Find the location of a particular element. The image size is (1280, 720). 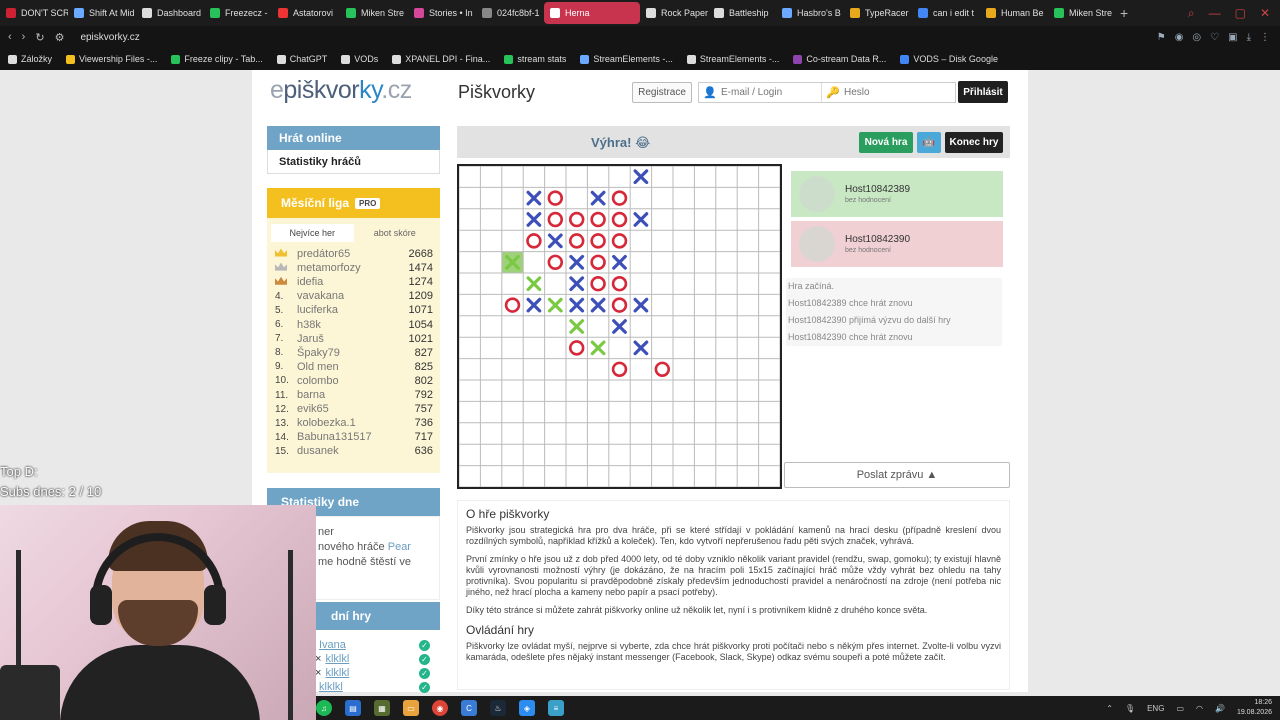

new-game-button: Nová hra is located at coordinates (886, 142).